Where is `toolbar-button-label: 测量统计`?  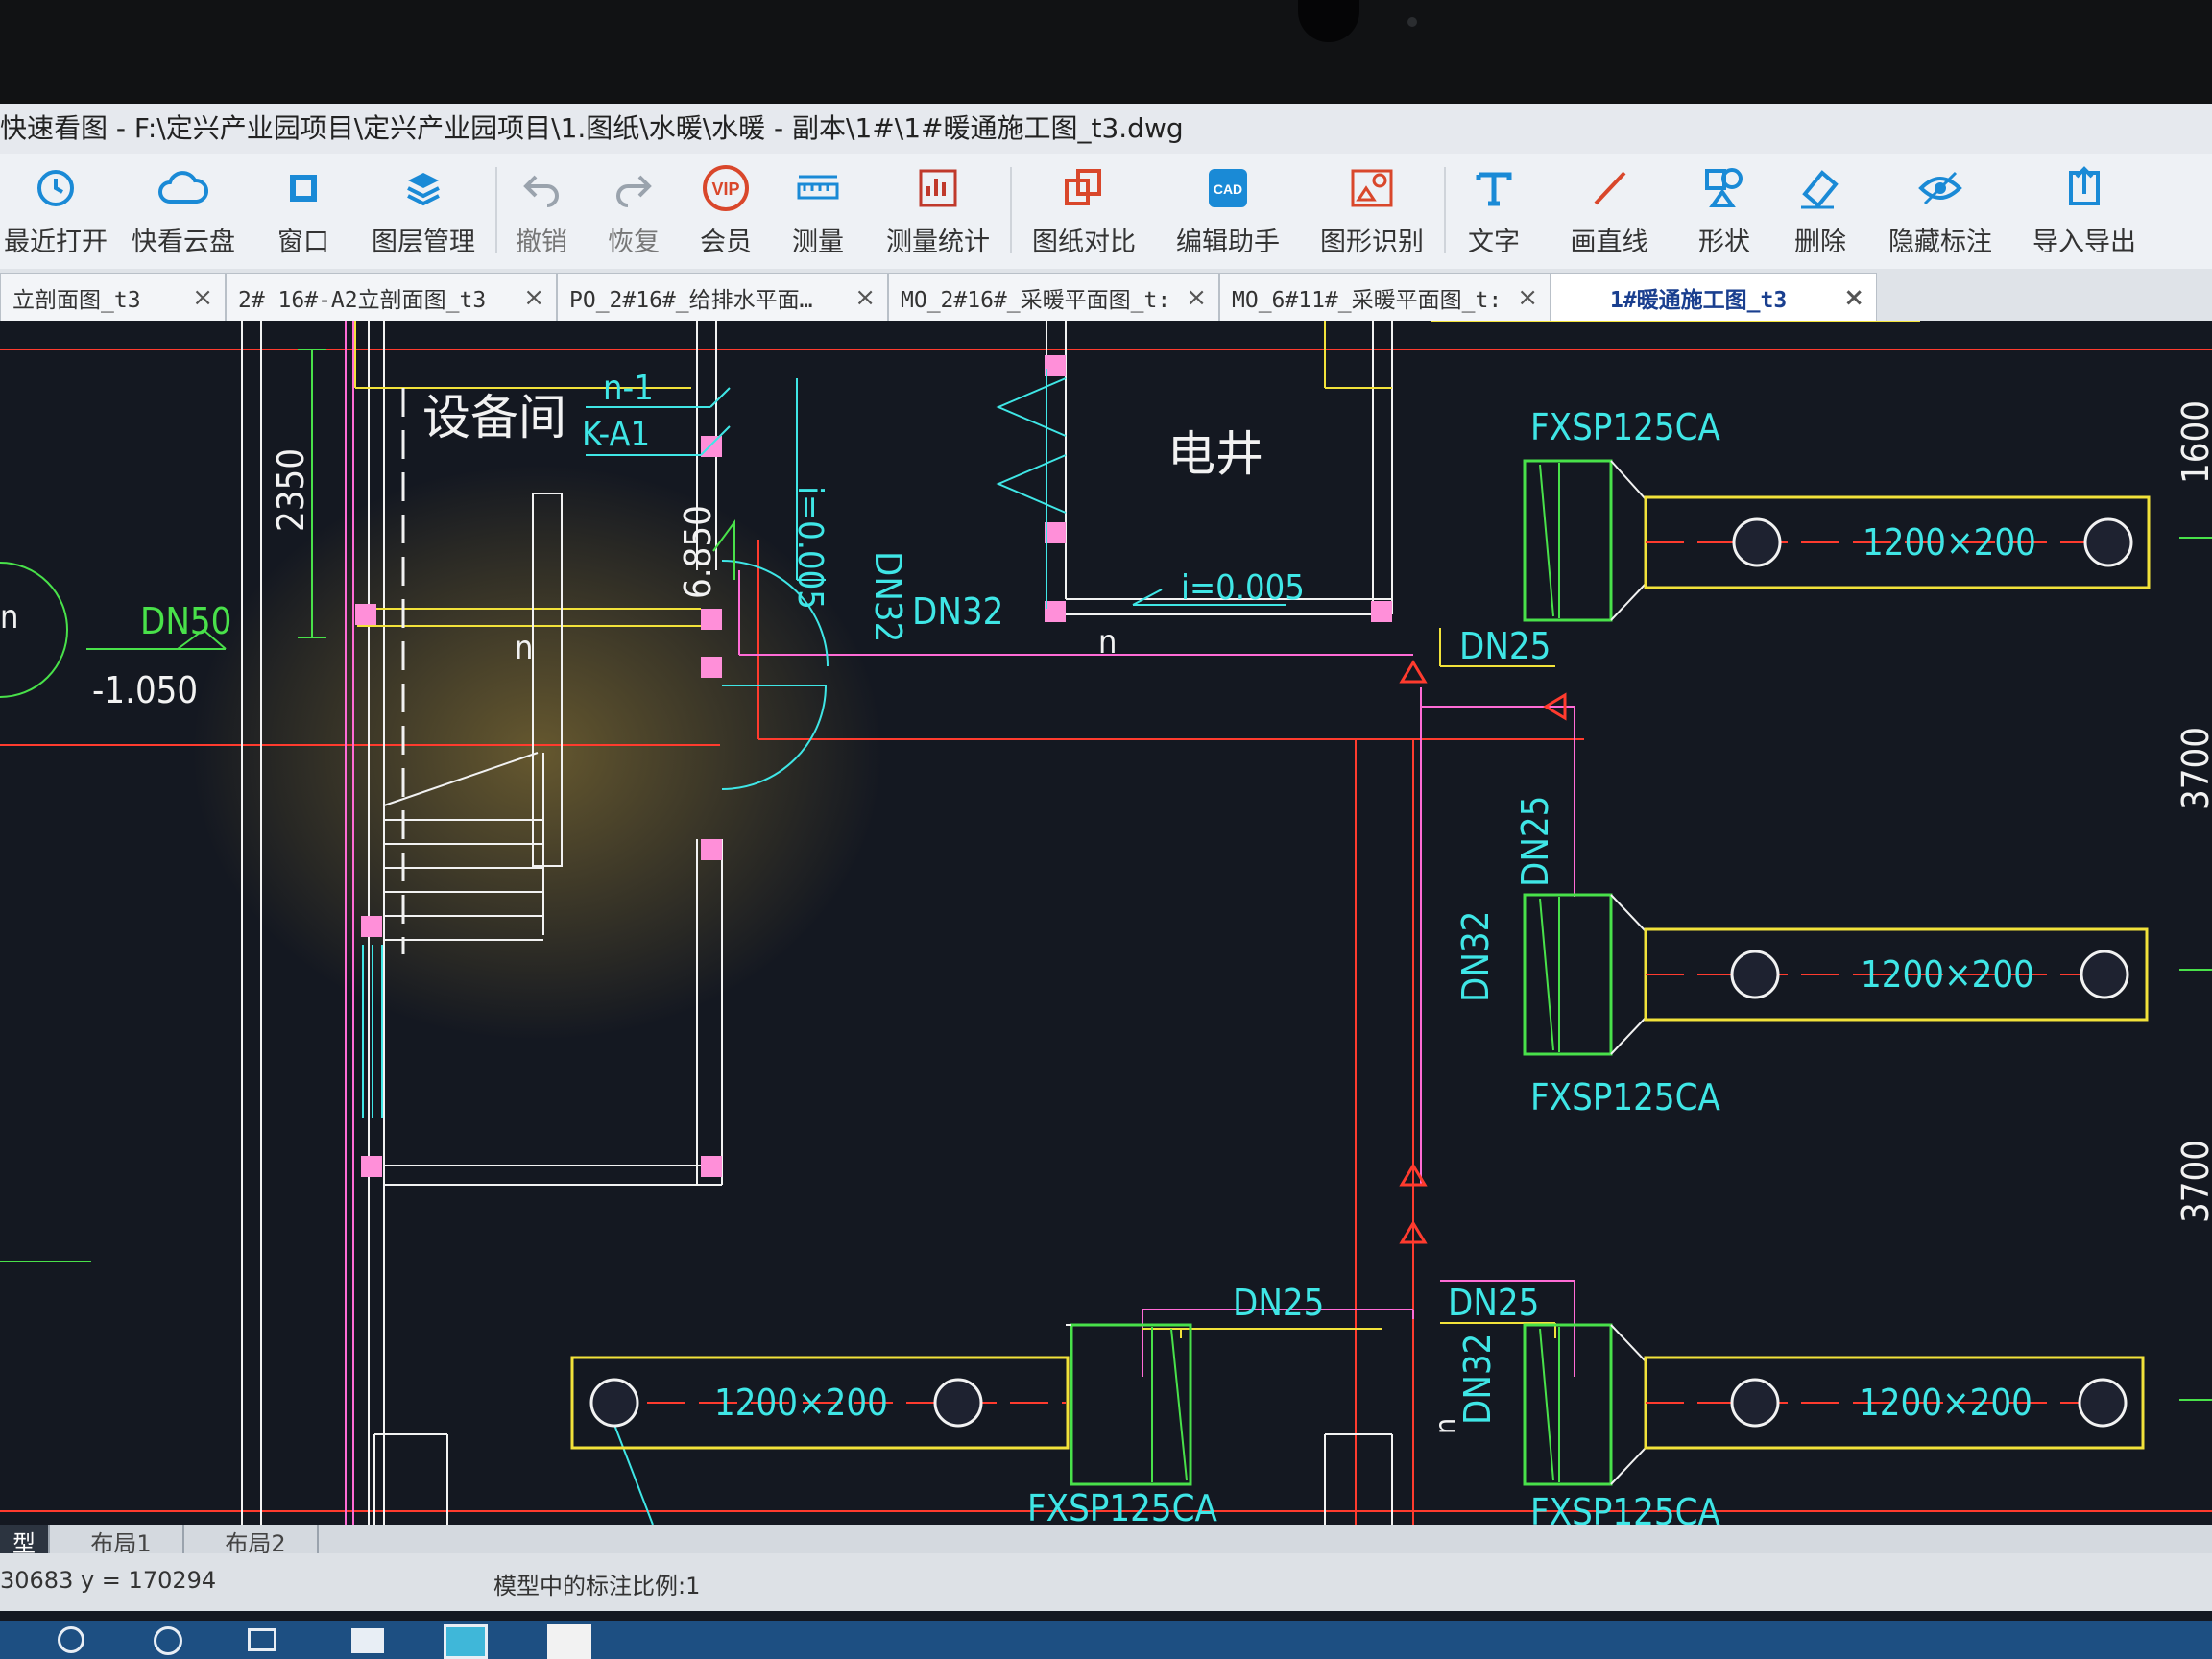 toolbar-button-label: 测量统计 is located at coordinates (938, 242).